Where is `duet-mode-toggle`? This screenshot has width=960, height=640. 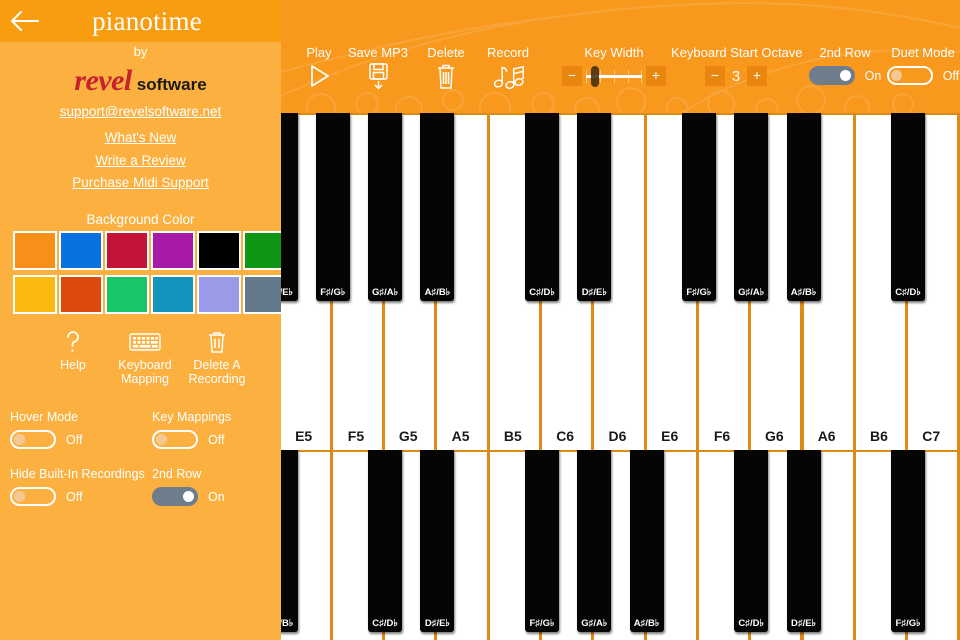
duet-mode-toggle is located at coordinates (909, 75).